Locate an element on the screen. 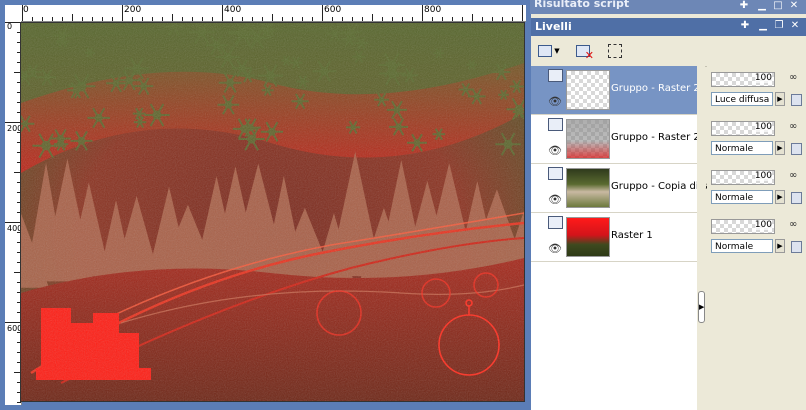 This screenshot has height=410, width=806. layer-row: 👁 Raster 1 is located at coordinates (614, 237).